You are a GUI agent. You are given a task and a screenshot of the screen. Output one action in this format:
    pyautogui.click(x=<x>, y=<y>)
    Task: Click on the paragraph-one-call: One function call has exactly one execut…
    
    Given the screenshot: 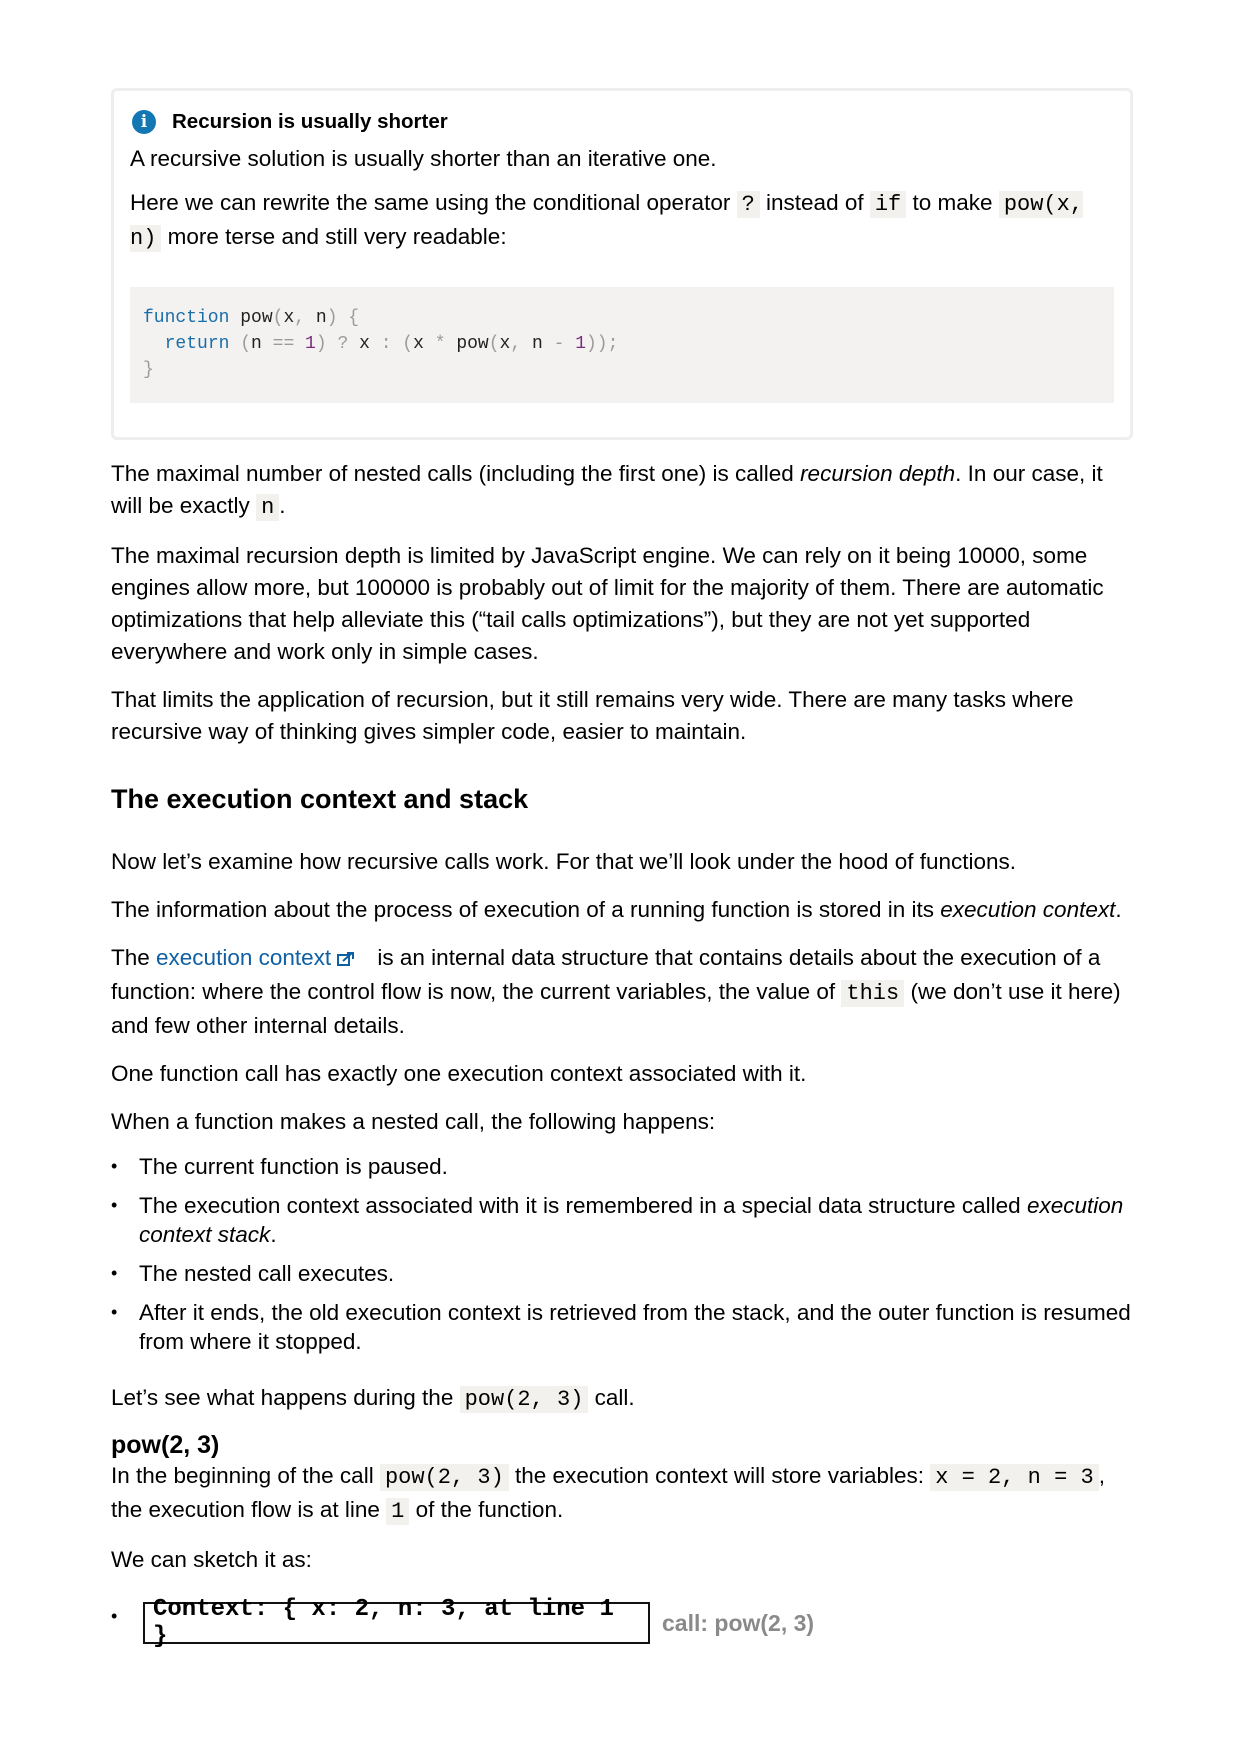 What is the action you would take?
    pyautogui.click(x=459, y=1073)
    